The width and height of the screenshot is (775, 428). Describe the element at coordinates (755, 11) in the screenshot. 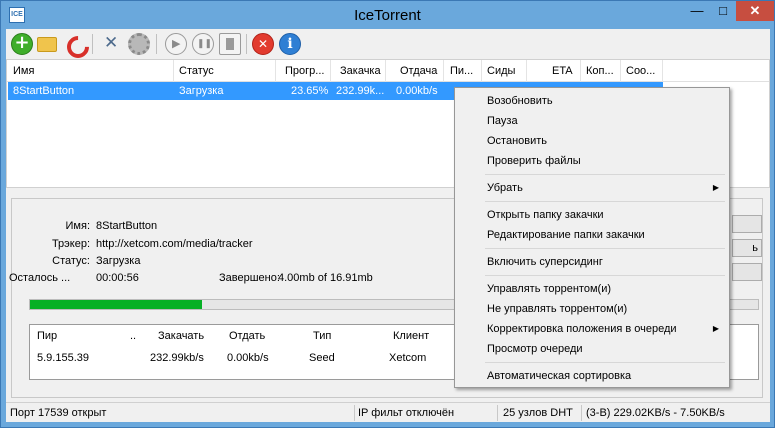

I see `close-button: ✕` at that location.